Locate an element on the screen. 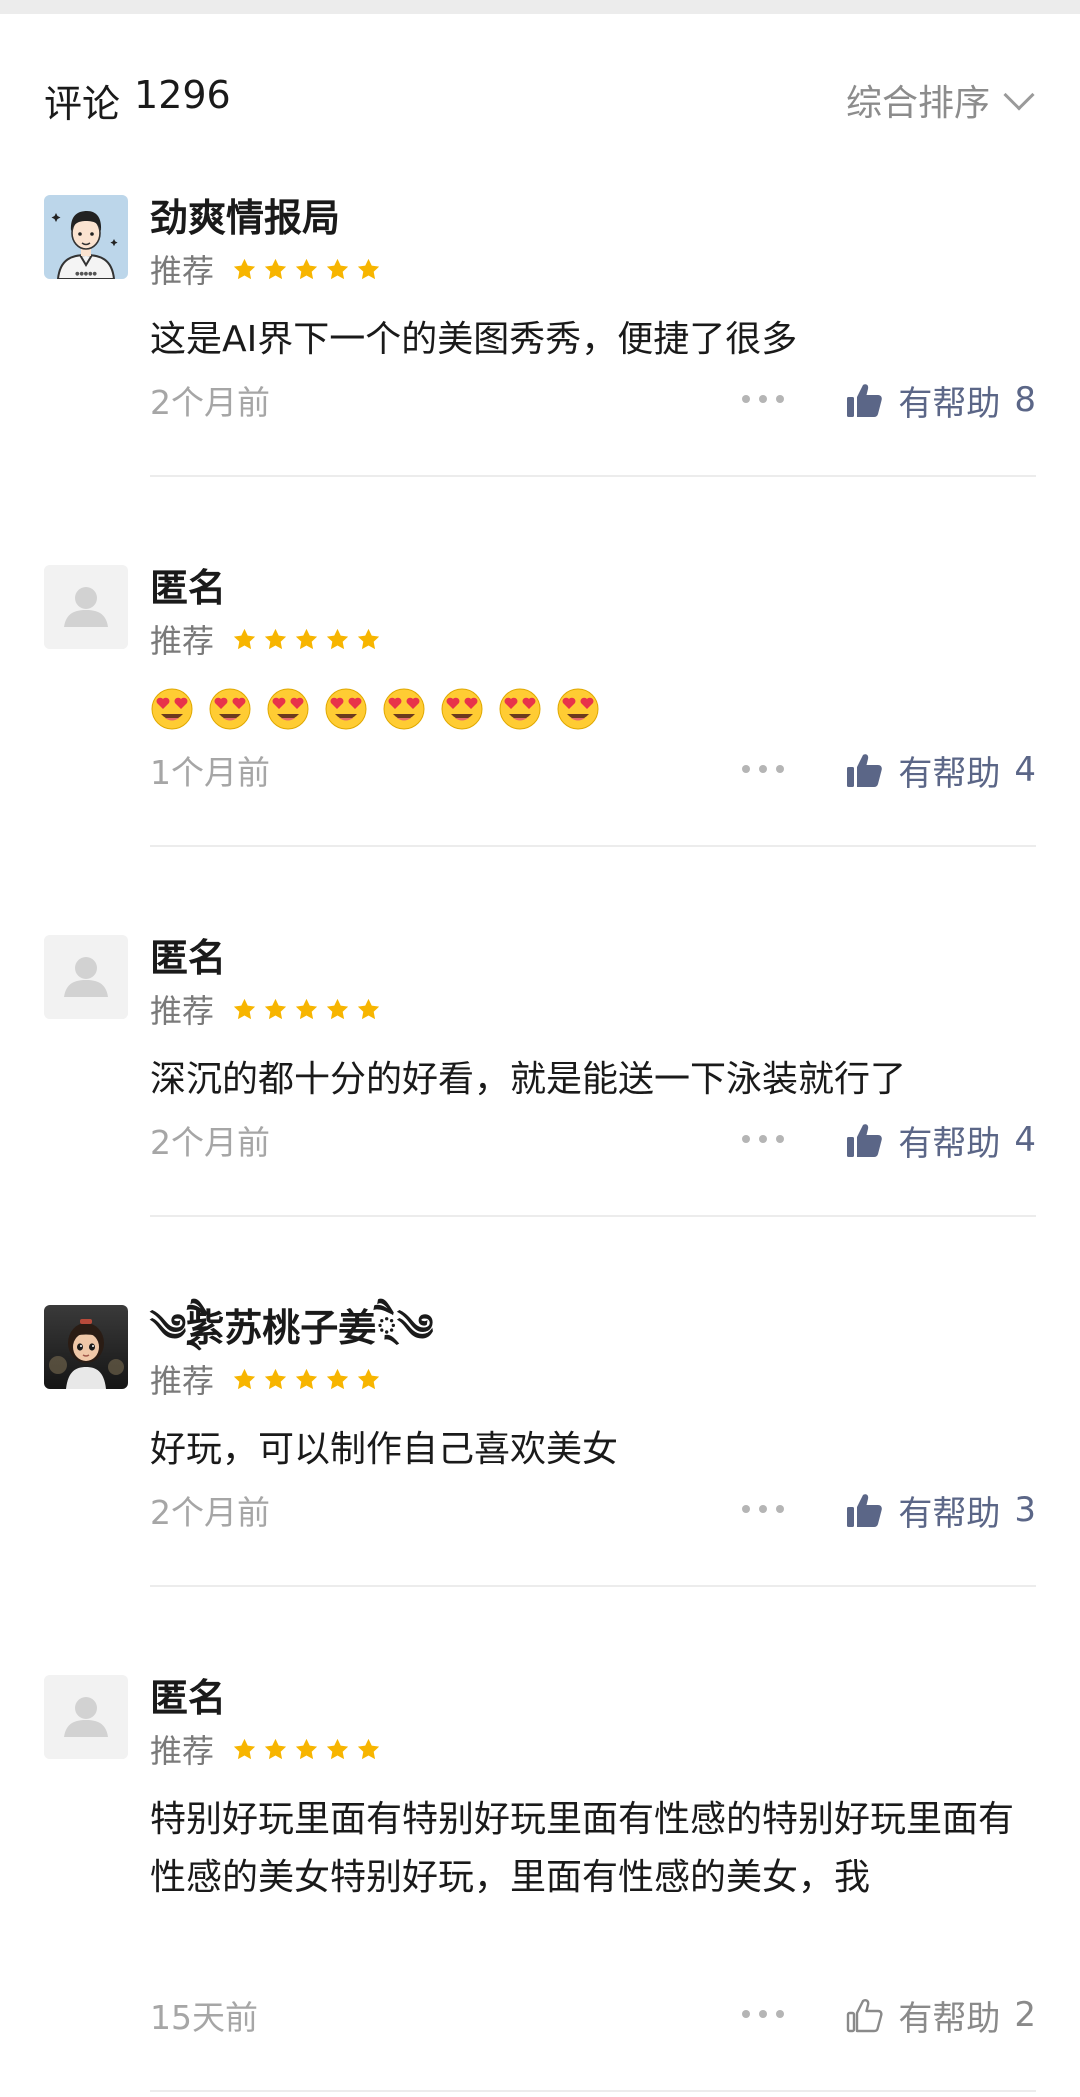 This screenshot has width=1080, height=2097. helpful-count: 2 is located at coordinates (1025, 2015).